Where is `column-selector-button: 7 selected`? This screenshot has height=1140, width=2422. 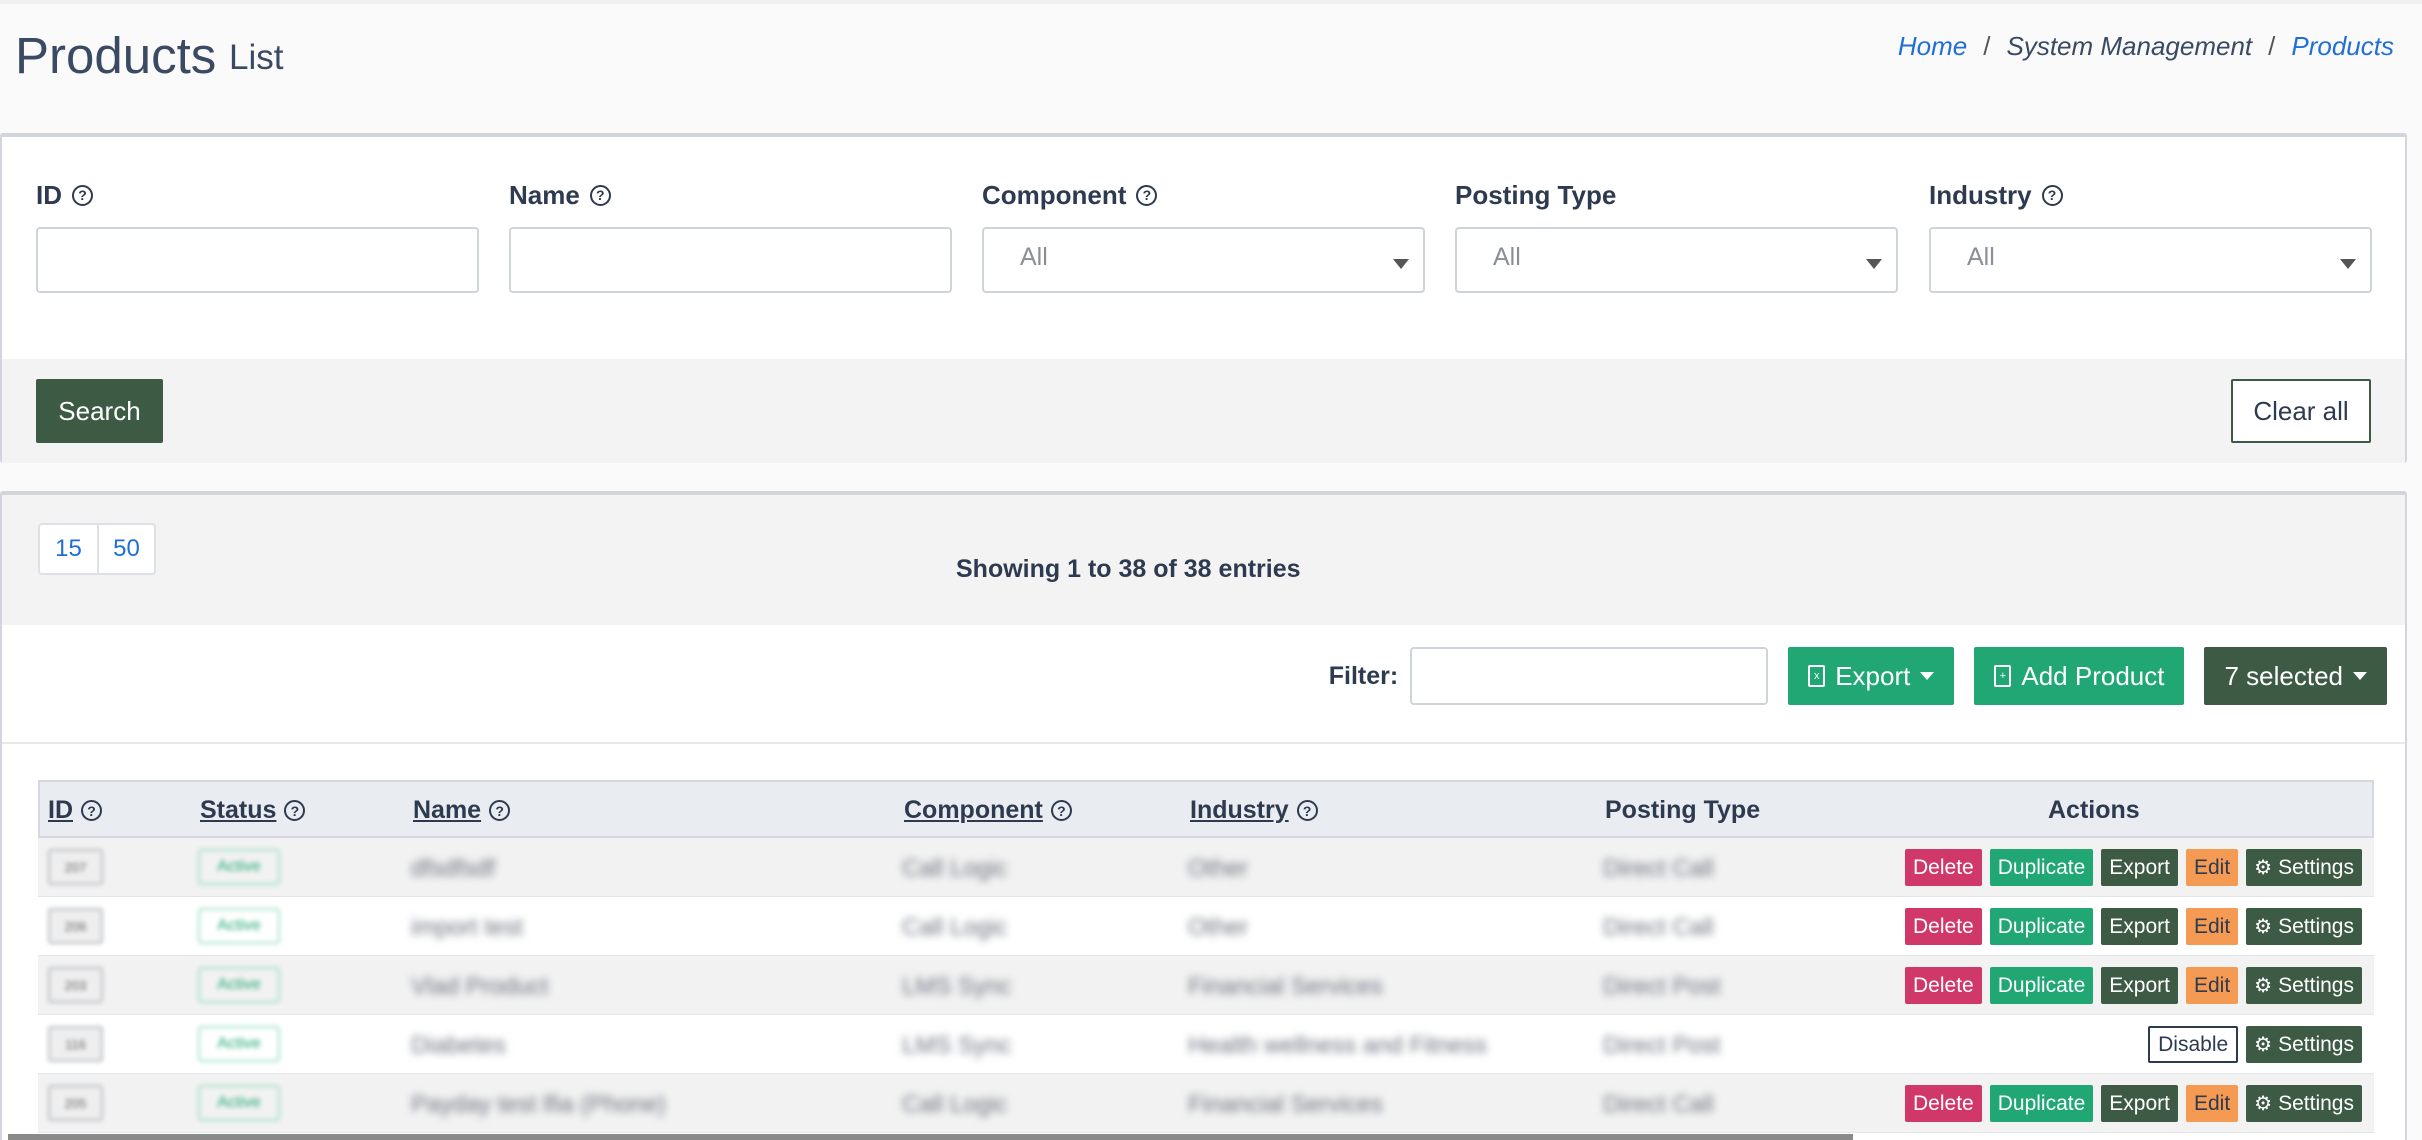
column-selector-button: 7 selected is located at coordinates (2295, 676).